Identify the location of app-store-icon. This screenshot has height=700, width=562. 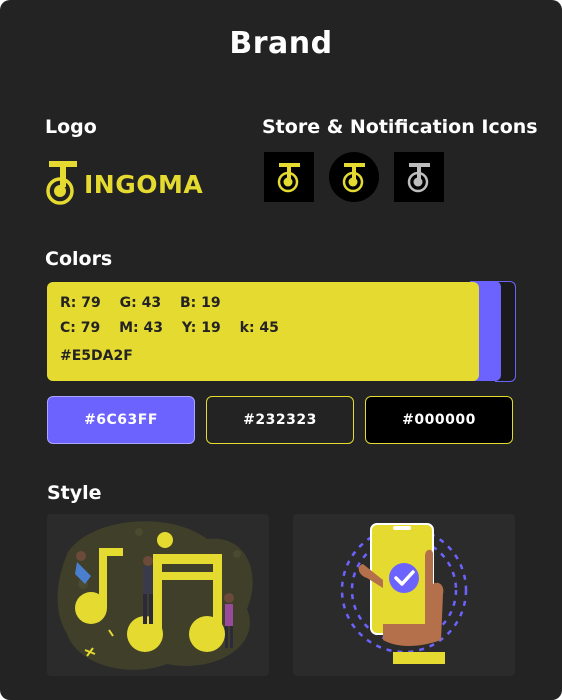
(289, 177).